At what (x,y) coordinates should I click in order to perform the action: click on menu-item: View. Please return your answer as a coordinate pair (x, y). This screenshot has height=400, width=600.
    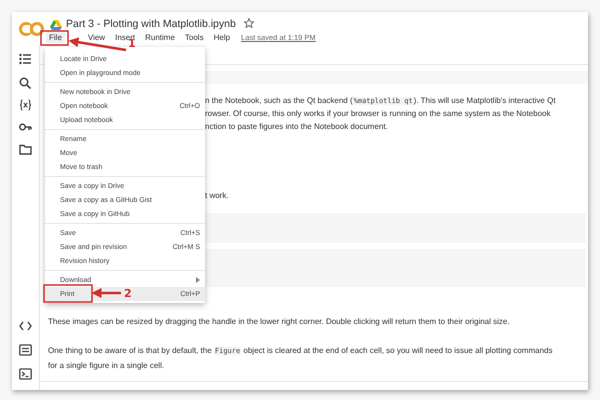
    Looking at the image, I should click on (96, 37).